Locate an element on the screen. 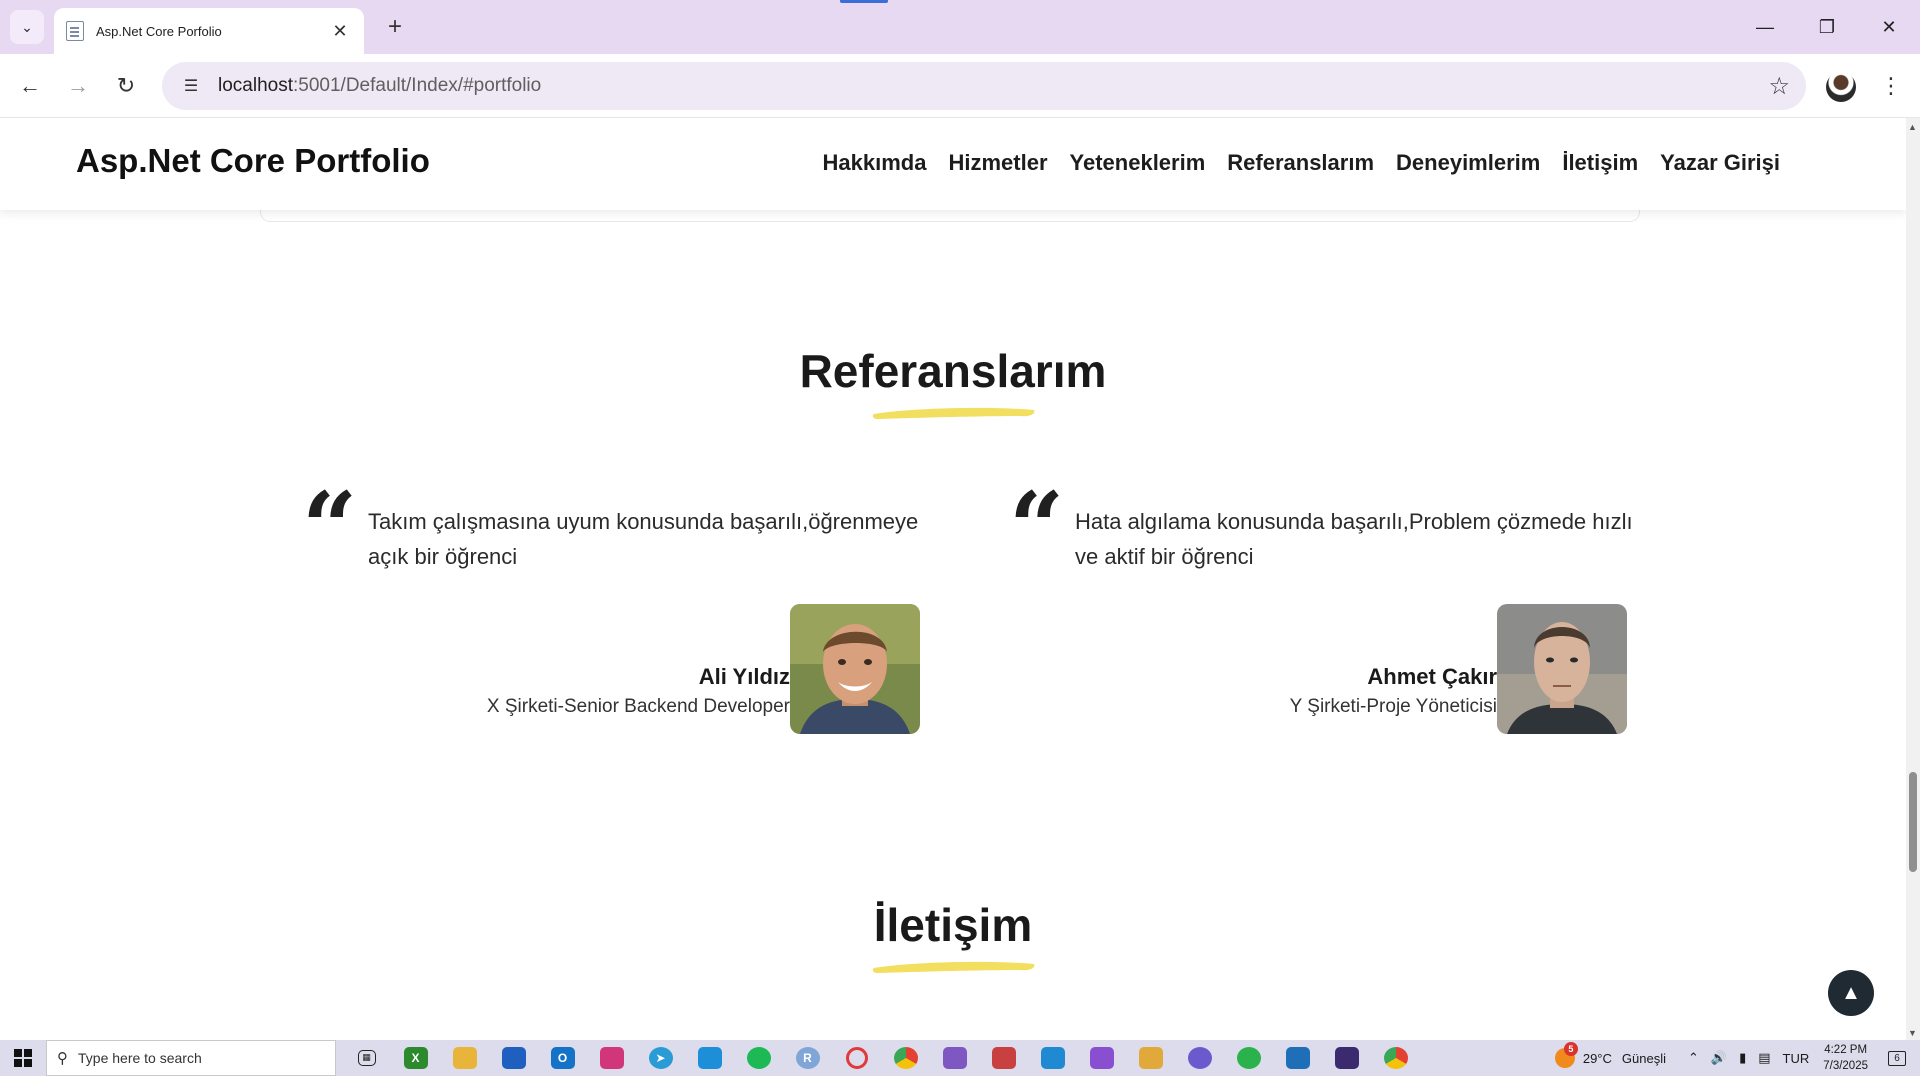  drag-indicator is located at coordinates (864, 1).